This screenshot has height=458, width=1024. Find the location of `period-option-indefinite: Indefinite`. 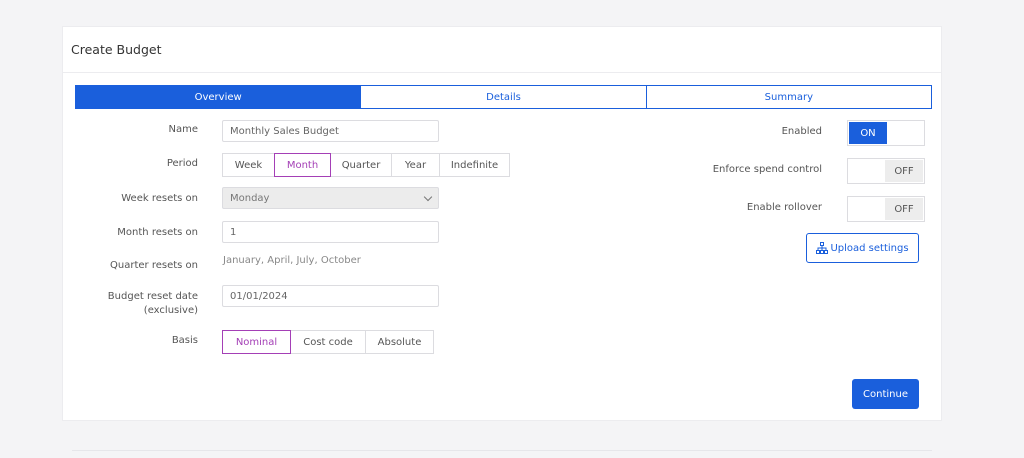

period-option-indefinite: Indefinite is located at coordinates (474, 165).